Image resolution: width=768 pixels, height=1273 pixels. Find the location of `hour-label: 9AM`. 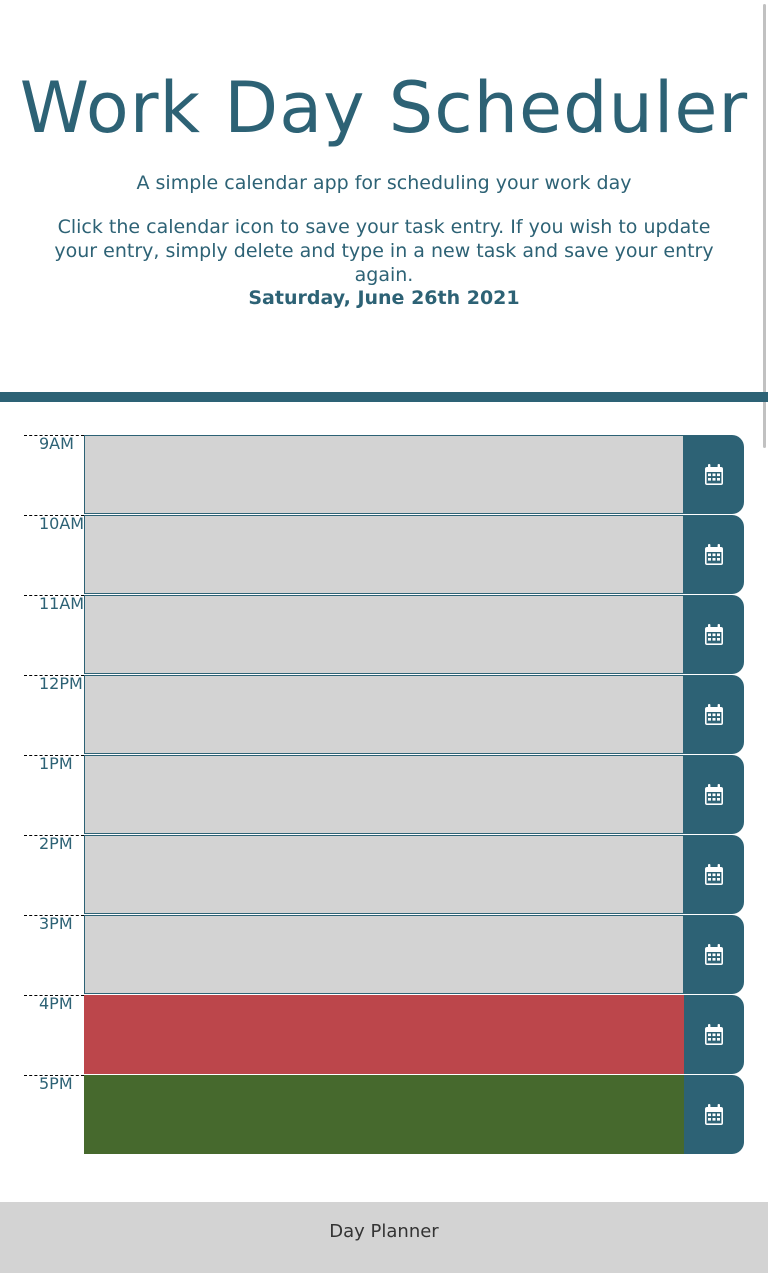

hour-label: 9AM is located at coordinates (56, 443).